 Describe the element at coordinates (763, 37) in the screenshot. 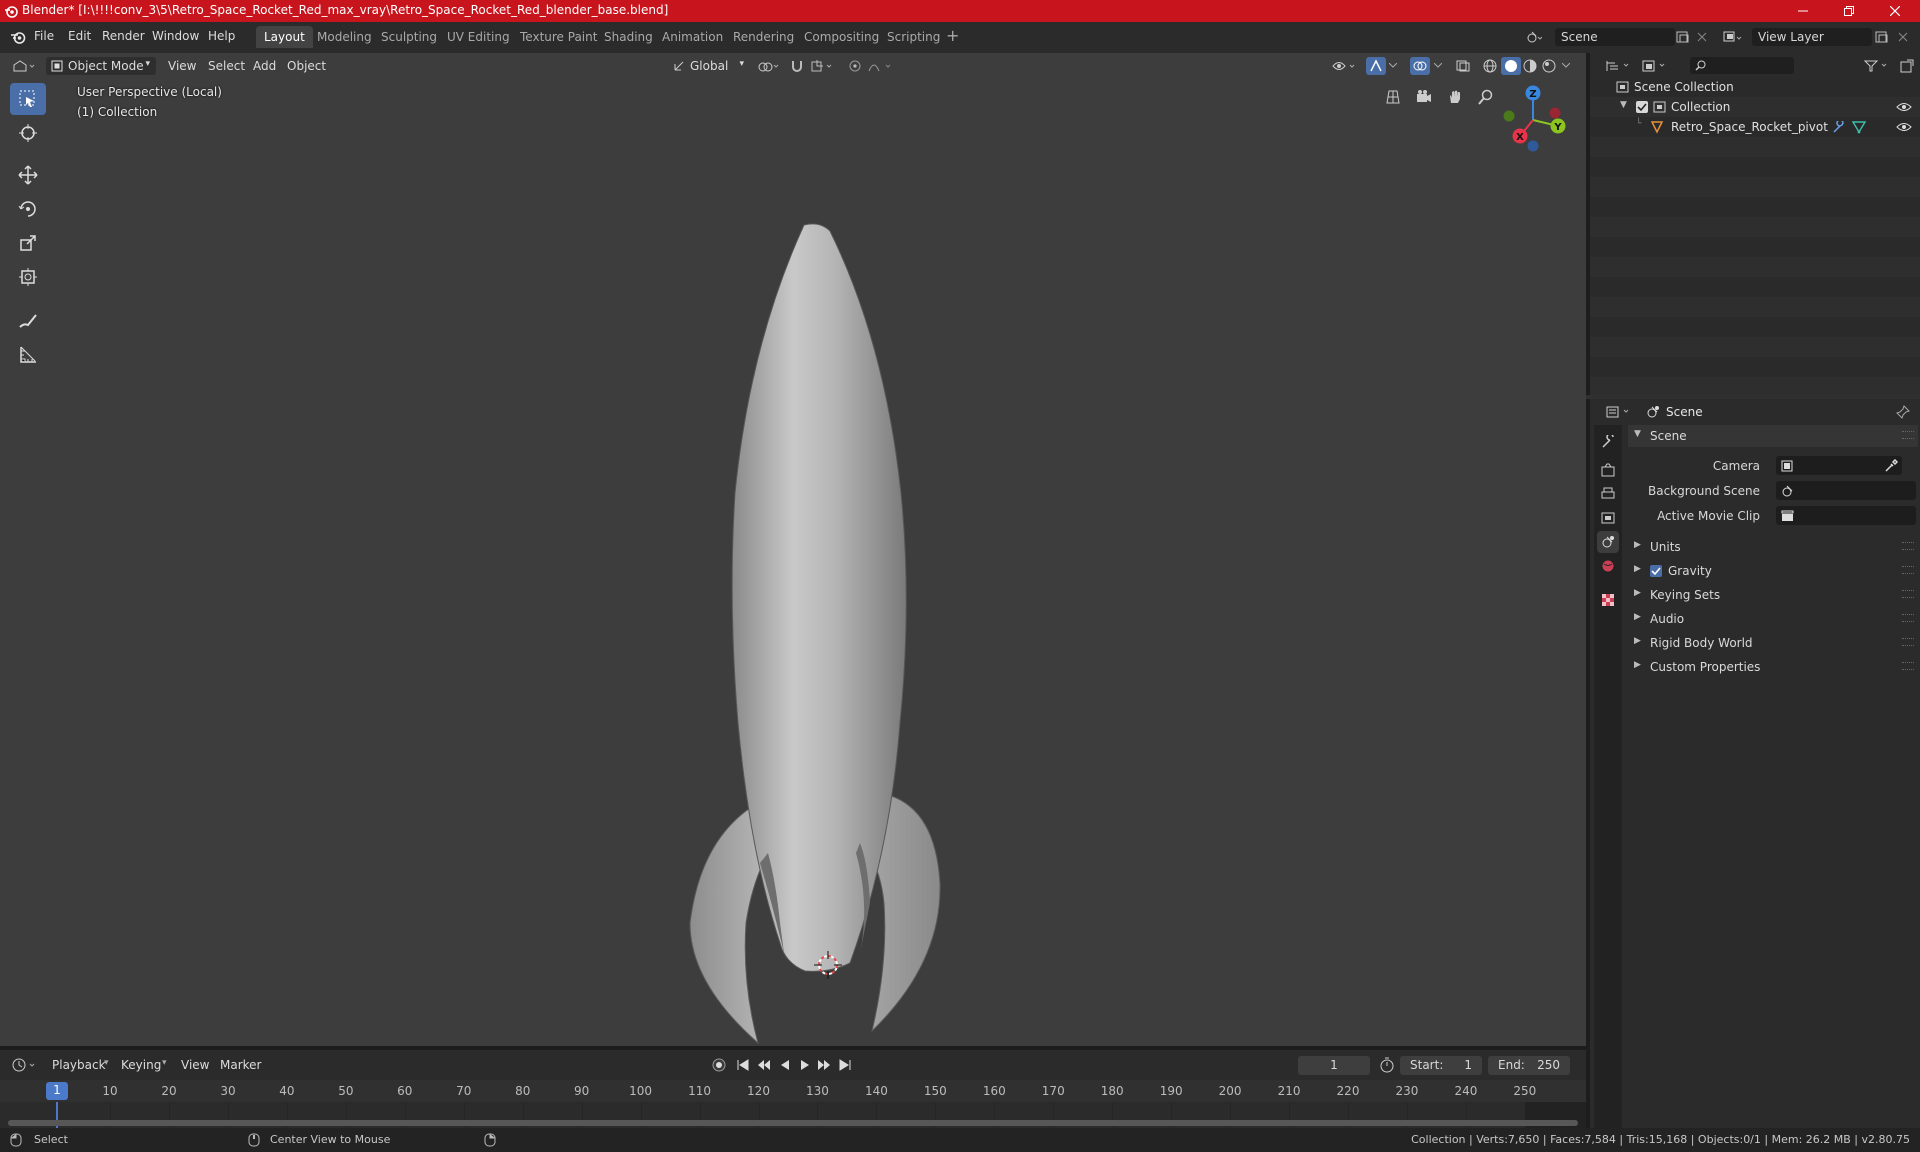

I see `tab-rendering: Rendering` at that location.